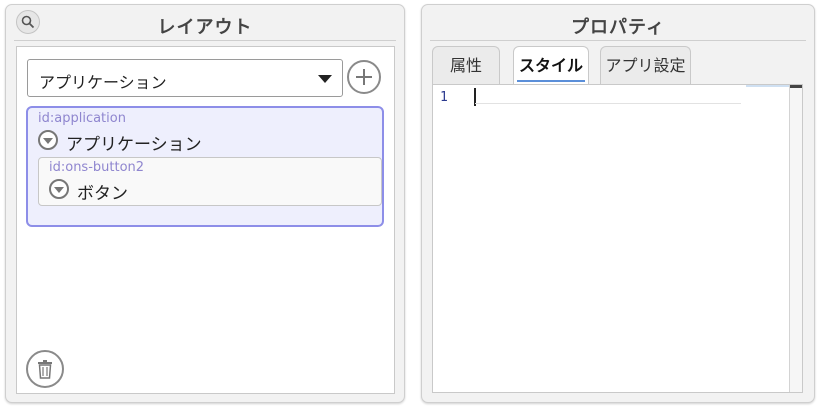 Image resolution: width=818 pixels, height=406 pixels. I want to click on delete-button, so click(45, 369).